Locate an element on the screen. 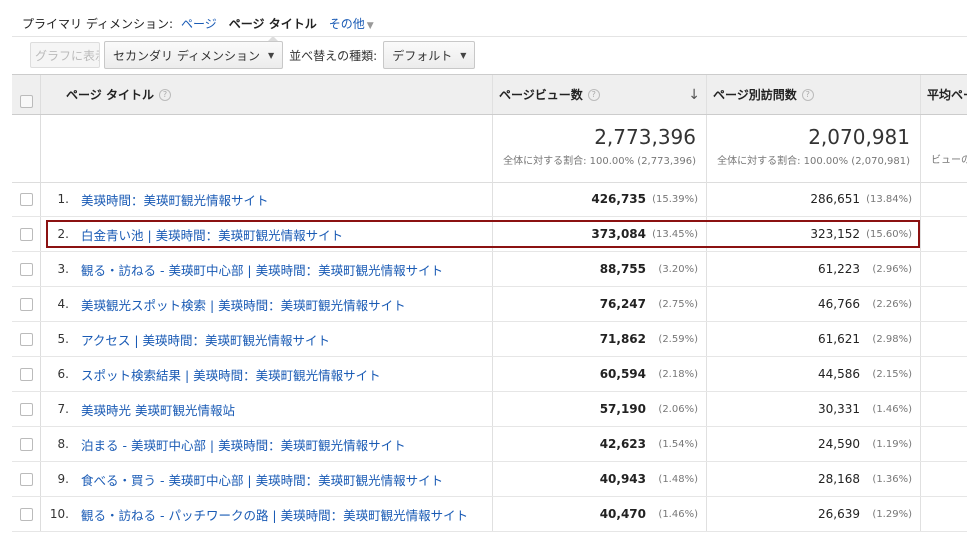  total-pageviews-percent: 全体に対する割合: 100.00% (2,773,396) is located at coordinates (599, 161).